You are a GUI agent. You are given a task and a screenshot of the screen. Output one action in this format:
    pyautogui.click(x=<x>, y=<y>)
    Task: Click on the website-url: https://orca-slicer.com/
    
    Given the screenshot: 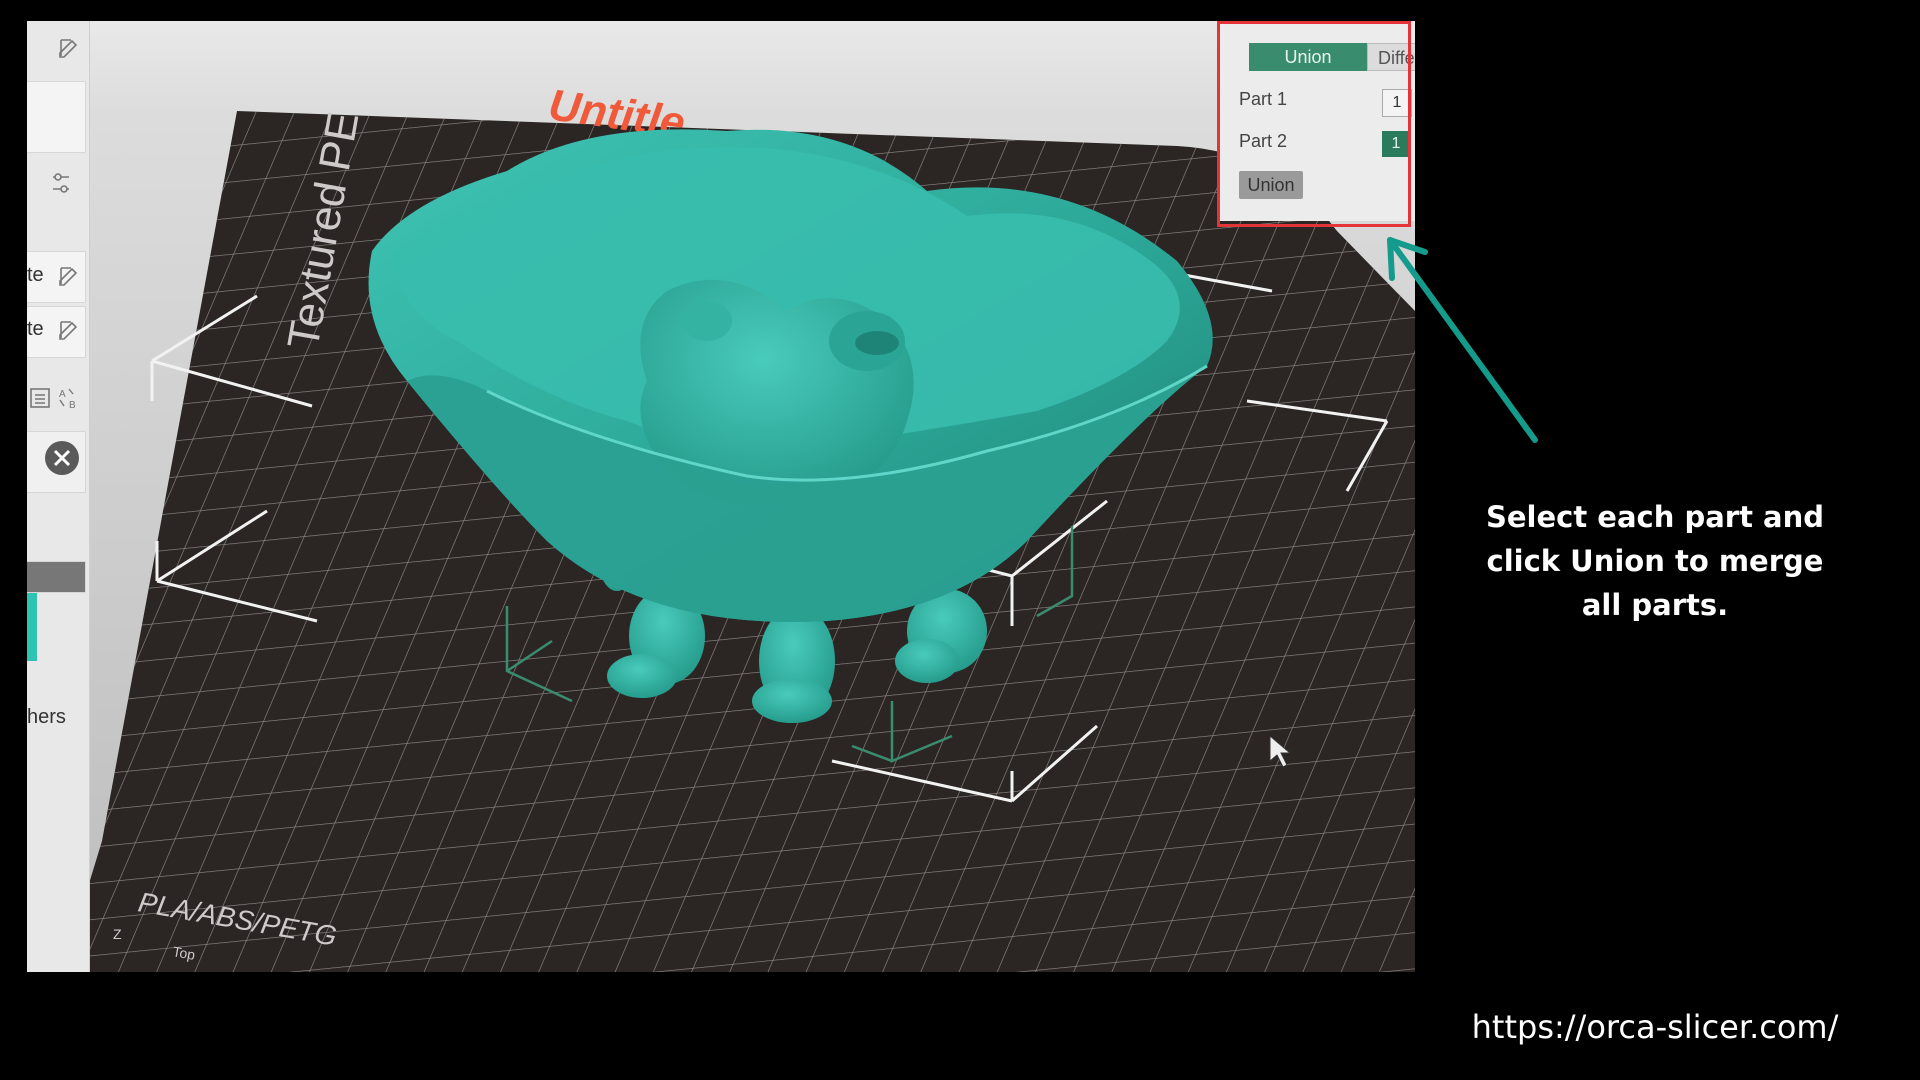 What is the action you would take?
    pyautogui.click(x=1655, y=1027)
    